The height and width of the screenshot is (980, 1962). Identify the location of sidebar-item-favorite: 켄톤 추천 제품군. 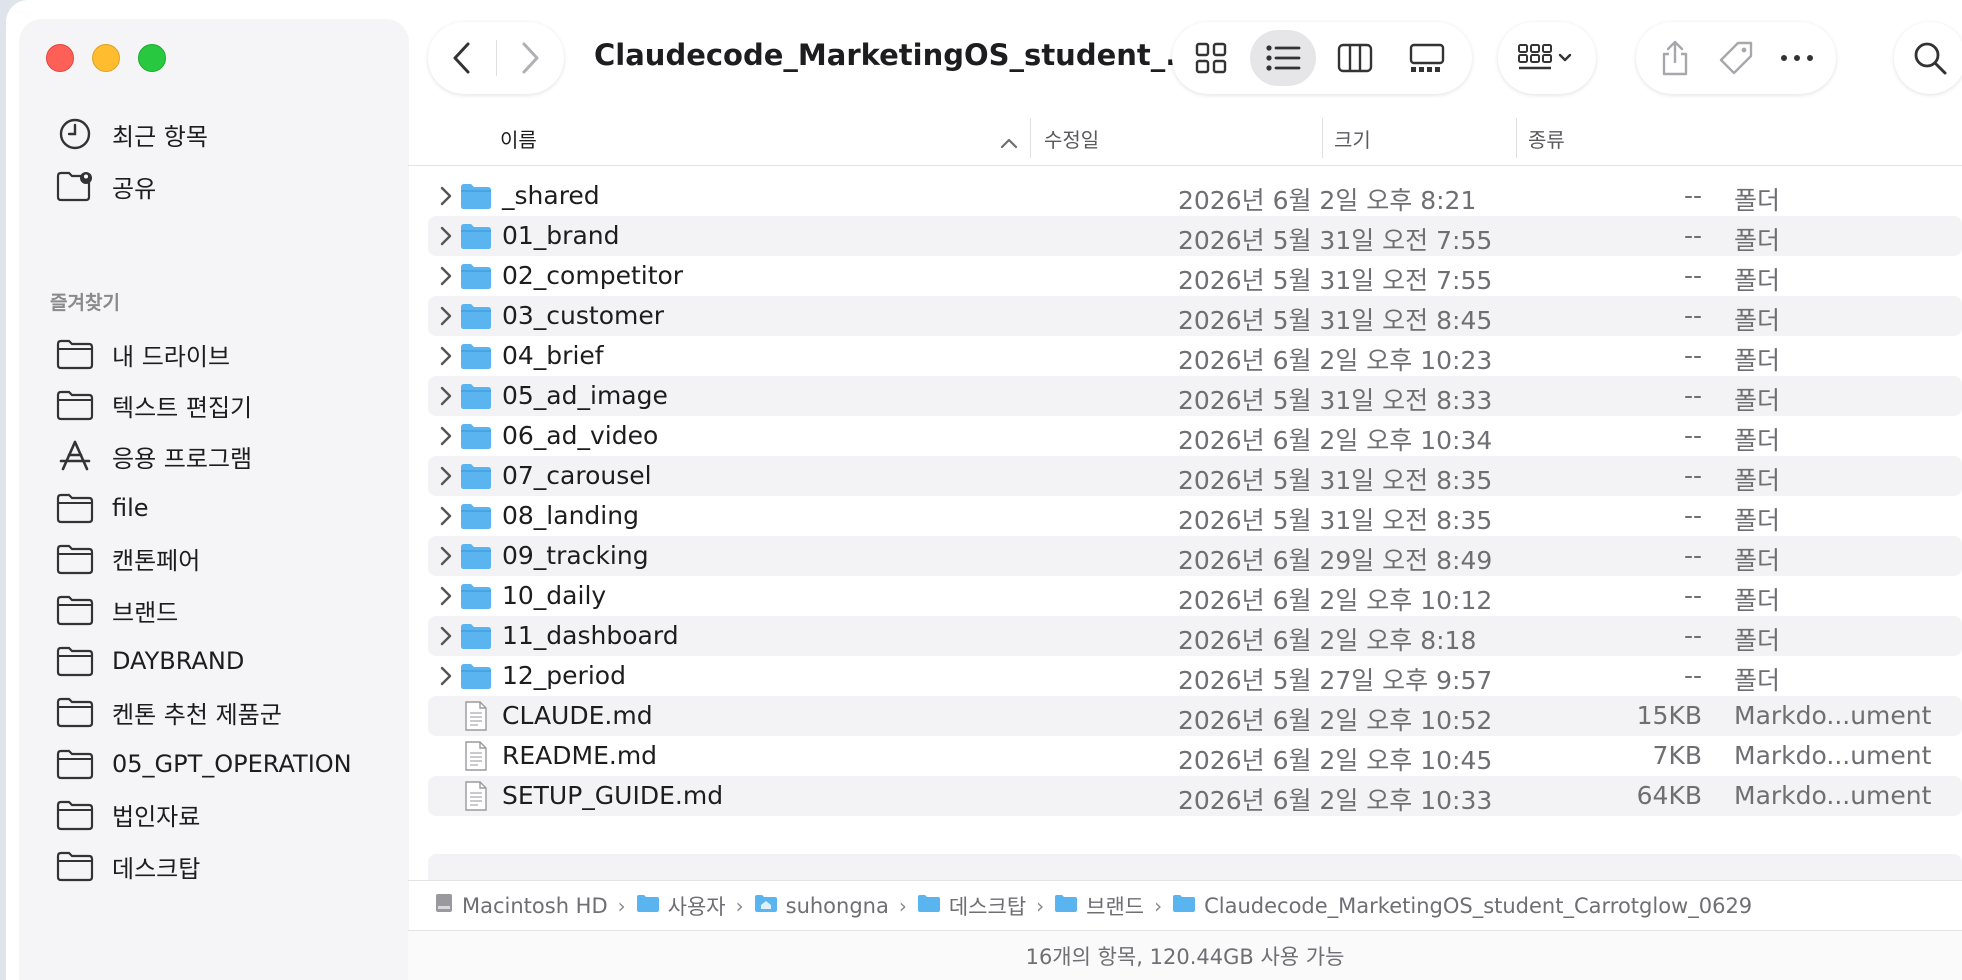
(169, 712).